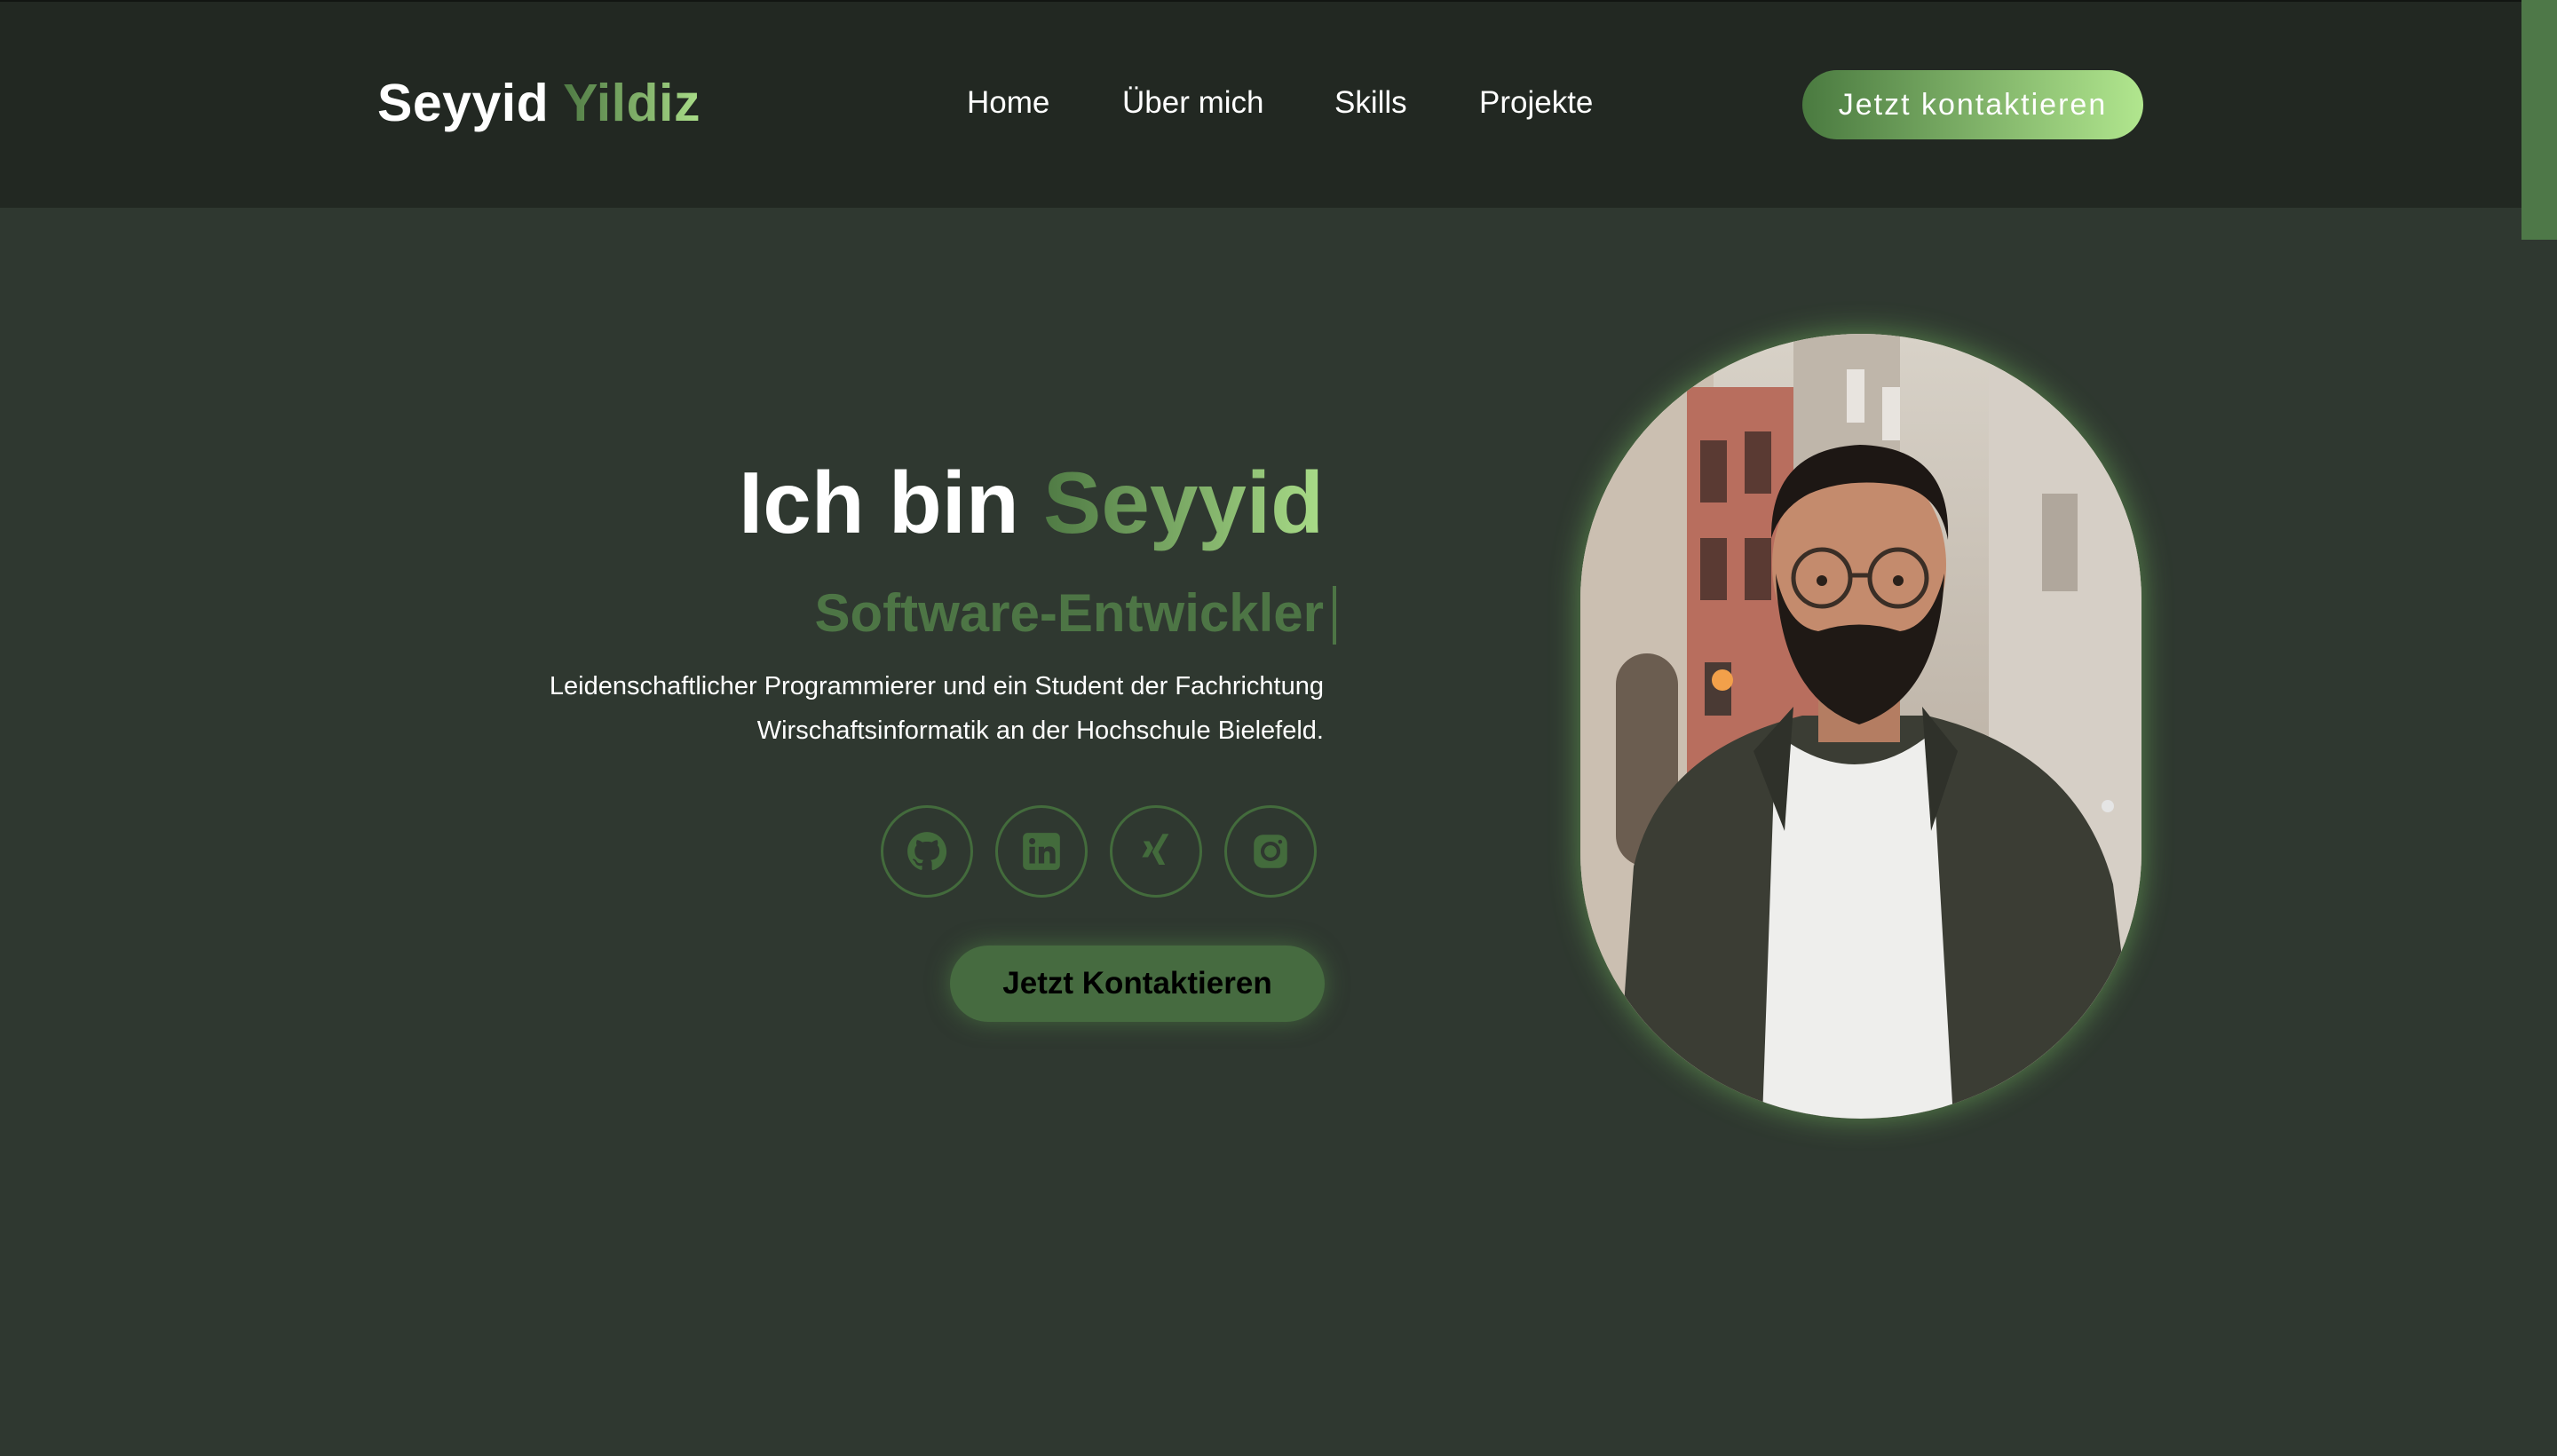 This screenshot has width=2557, height=1456. I want to click on hero-title-name: Seyyid, so click(1183, 502).